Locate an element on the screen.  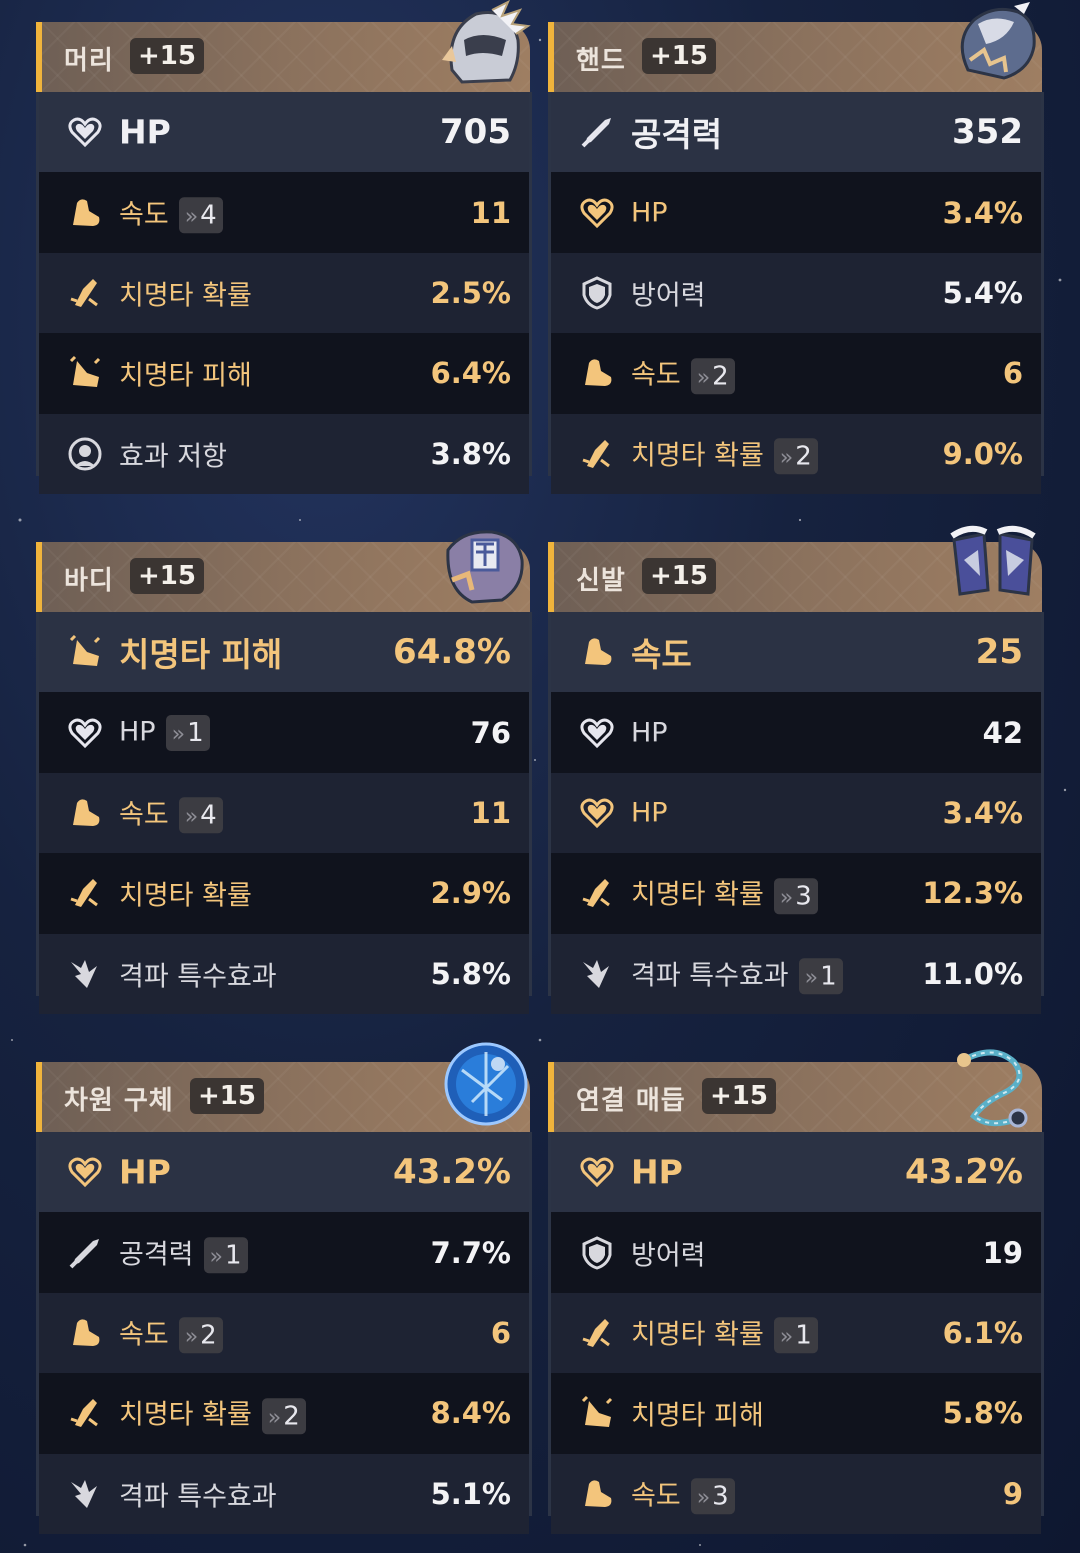
stat-label: 치명타 확률 »1 is located at coordinates (724, 1333).